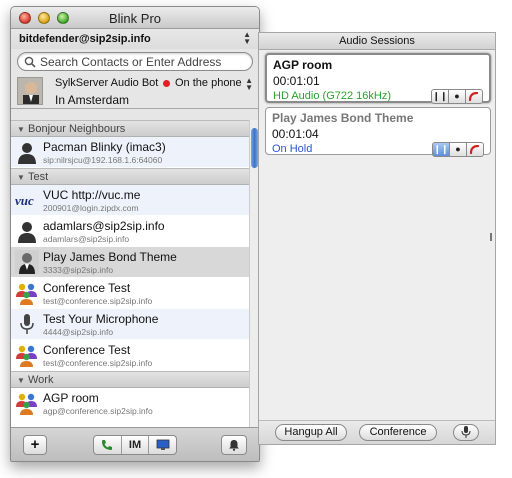 Image resolution: width=512 pixels, height=478 pixels. Describe the element at coordinates (398, 432) in the screenshot. I see `conference-button: Conference` at that location.